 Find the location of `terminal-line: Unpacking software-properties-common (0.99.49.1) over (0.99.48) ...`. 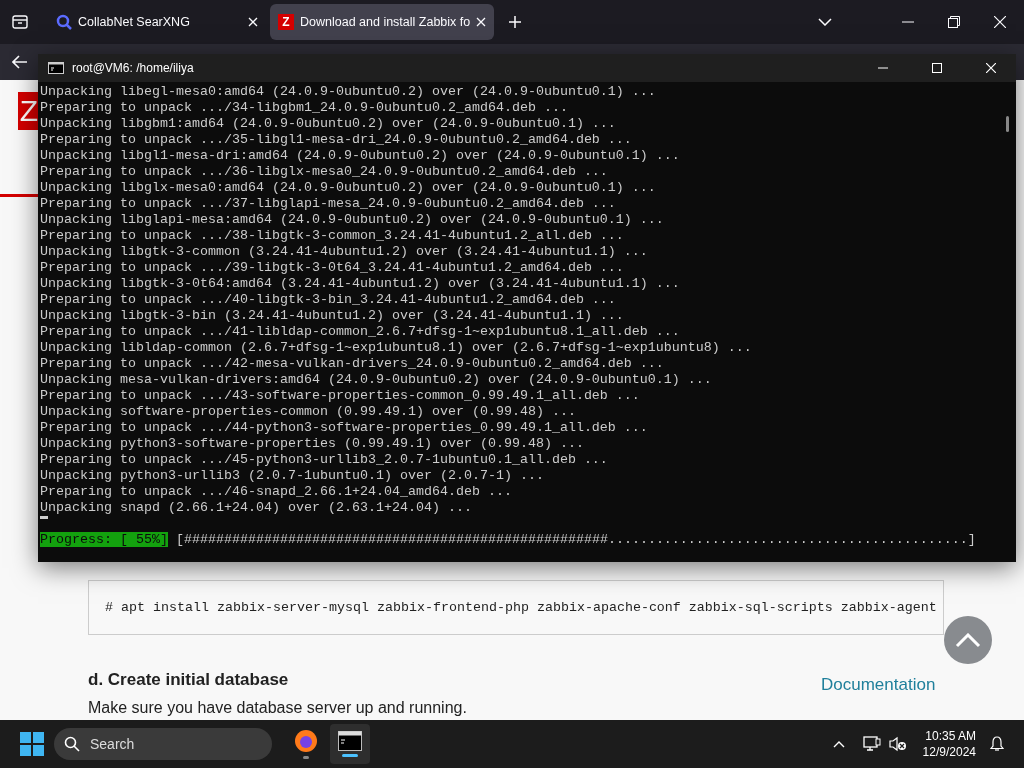

terminal-line: Unpacking software-properties-common (0.99.49.1) over (0.99.48) ... is located at coordinates (308, 412).